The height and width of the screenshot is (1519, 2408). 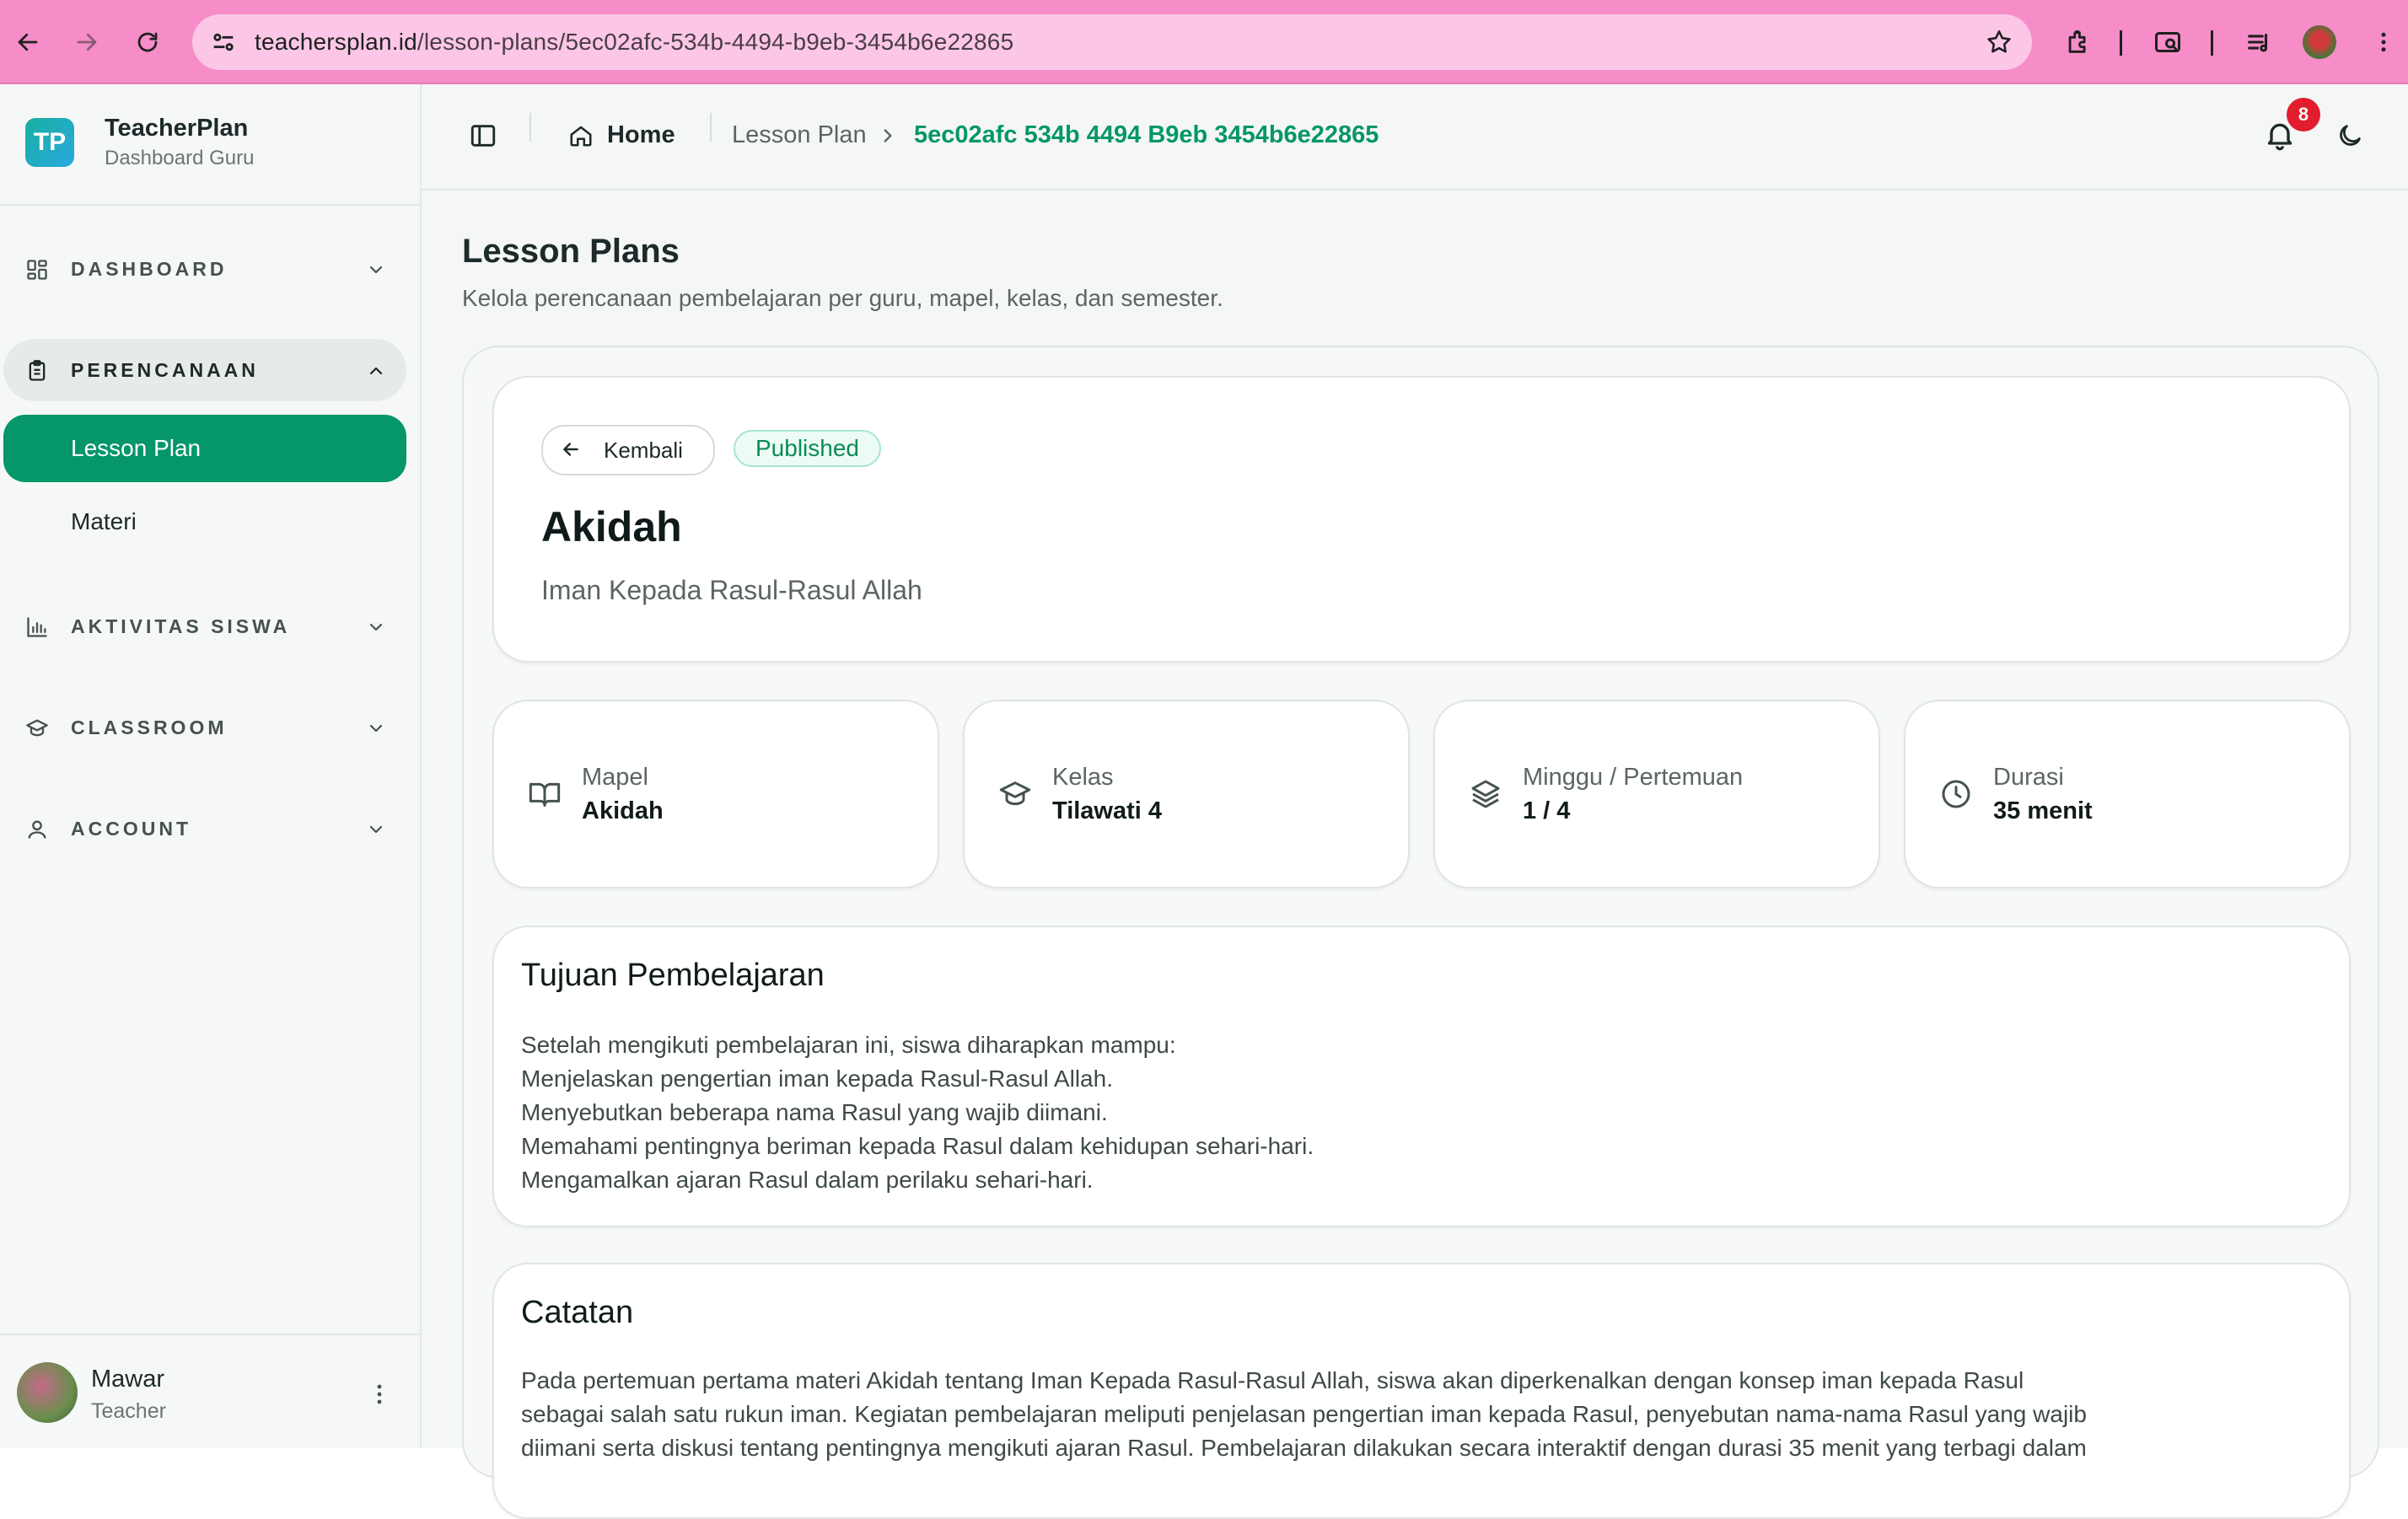 What do you see at coordinates (131, 828) in the screenshot?
I see `sidebar-group-label: ACCOUNT` at bounding box center [131, 828].